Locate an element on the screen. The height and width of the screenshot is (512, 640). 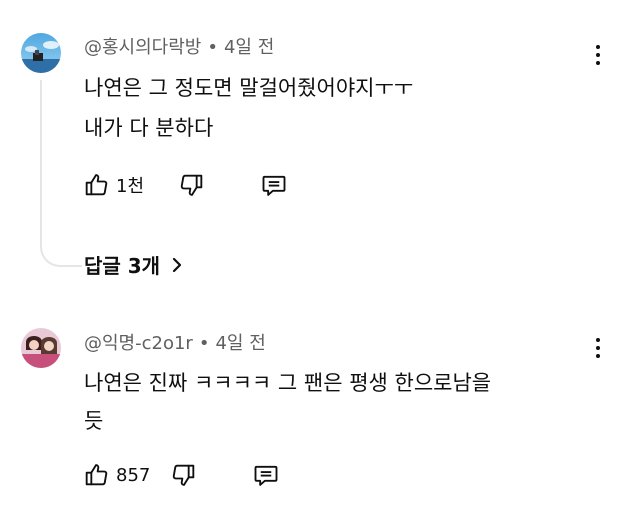
comment-text-line-2: 듯 is located at coordinates (94, 421).